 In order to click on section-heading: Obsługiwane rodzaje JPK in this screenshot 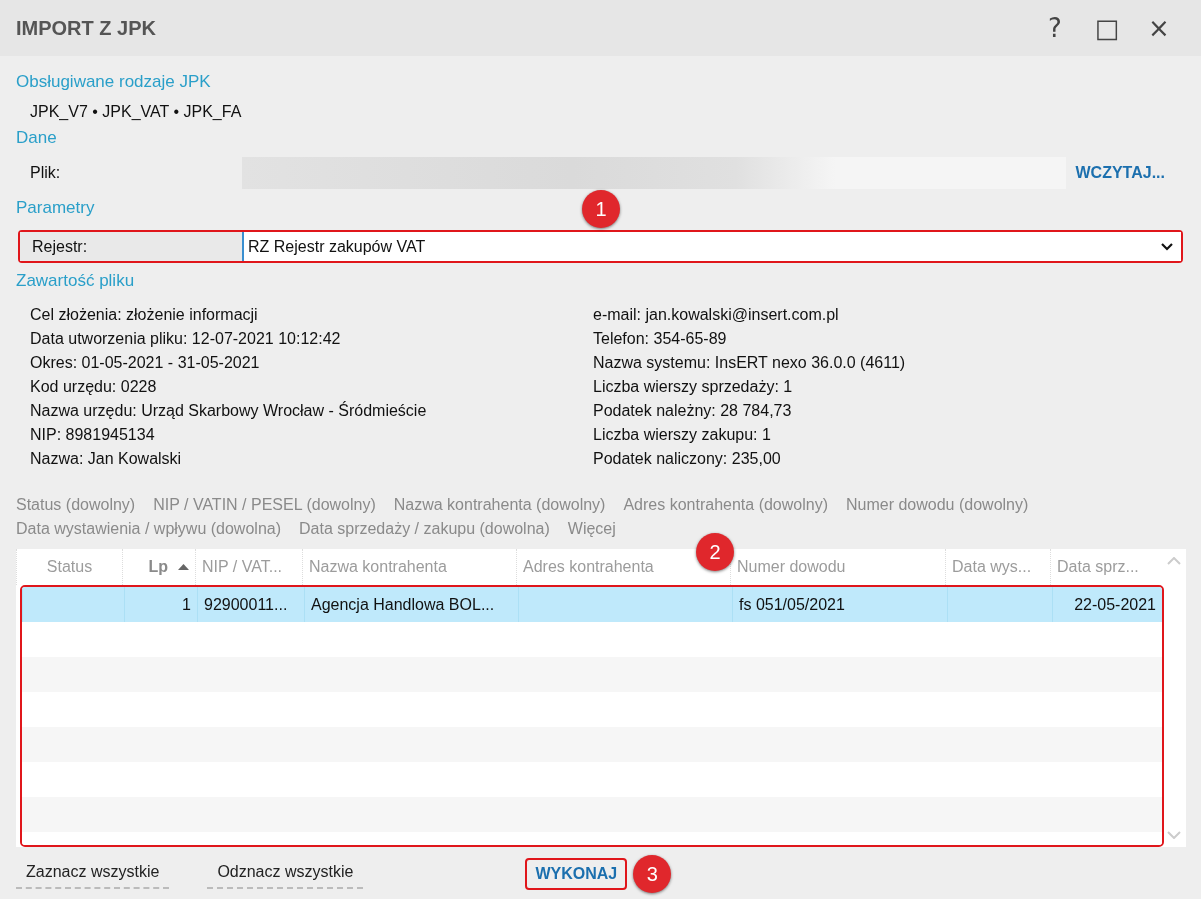, I will do `click(113, 82)`.